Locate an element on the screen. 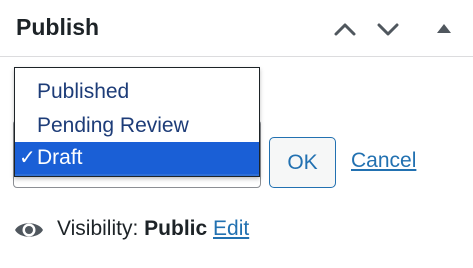  visibility-edit-link: Edit is located at coordinates (231, 228).